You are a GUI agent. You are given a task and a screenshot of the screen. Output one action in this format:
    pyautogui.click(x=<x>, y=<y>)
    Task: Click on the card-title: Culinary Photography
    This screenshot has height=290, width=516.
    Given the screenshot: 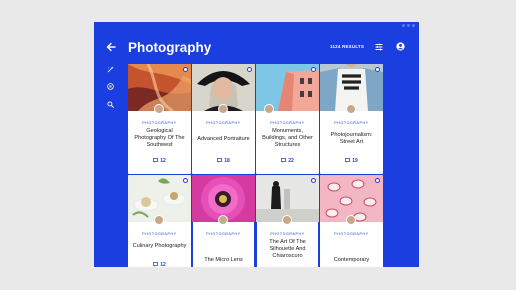 What is the action you would take?
    pyautogui.click(x=159, y=246)
    